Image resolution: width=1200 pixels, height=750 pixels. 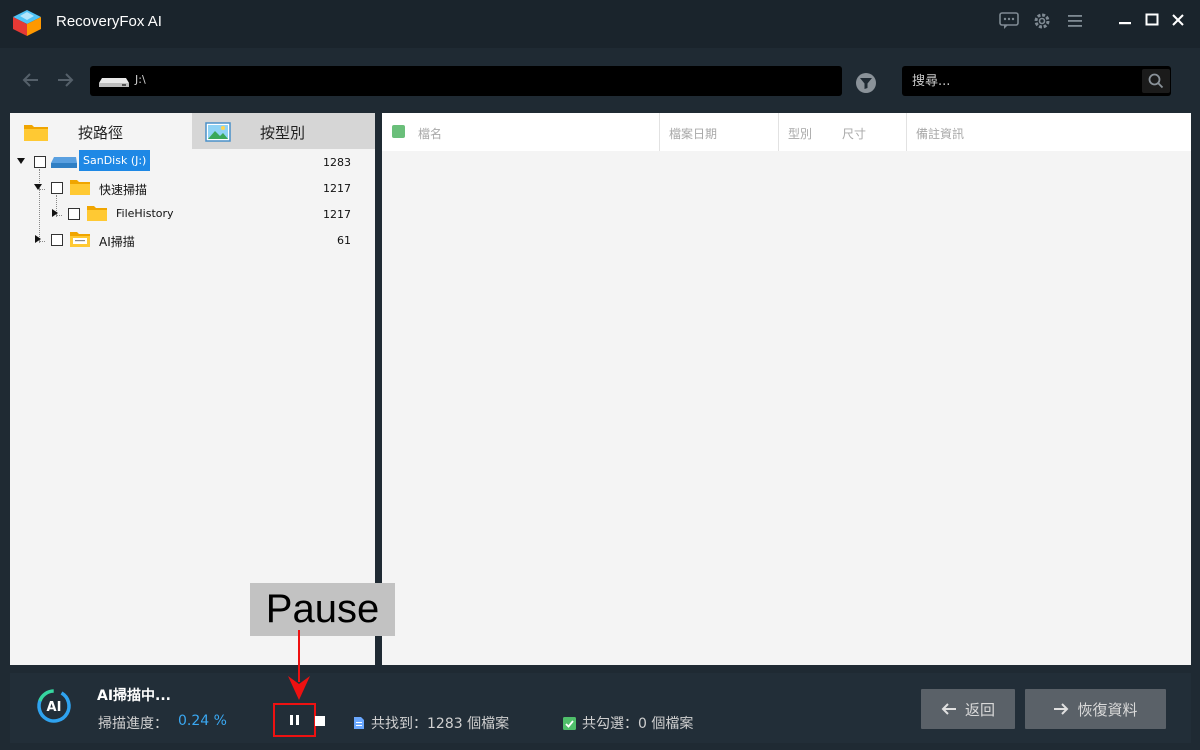 I want to click on pause-button, so click(x=294, y=720).